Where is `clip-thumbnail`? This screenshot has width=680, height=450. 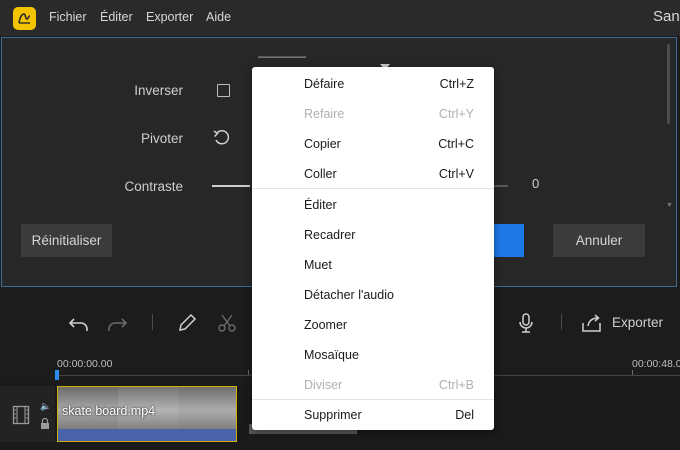
clip-thumbnail is located at coordinates (207, 408).